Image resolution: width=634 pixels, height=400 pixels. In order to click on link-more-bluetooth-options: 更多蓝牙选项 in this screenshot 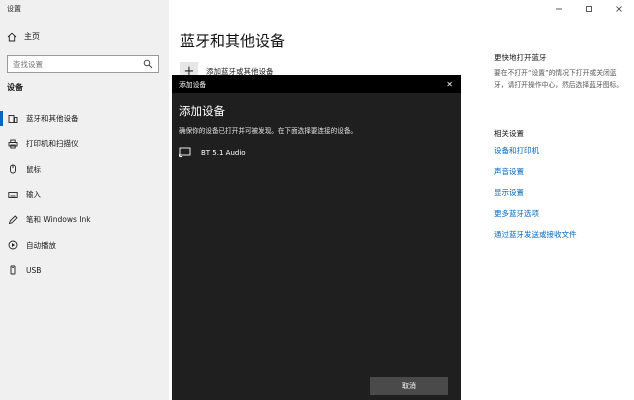, I will do `click(561, 213)`.